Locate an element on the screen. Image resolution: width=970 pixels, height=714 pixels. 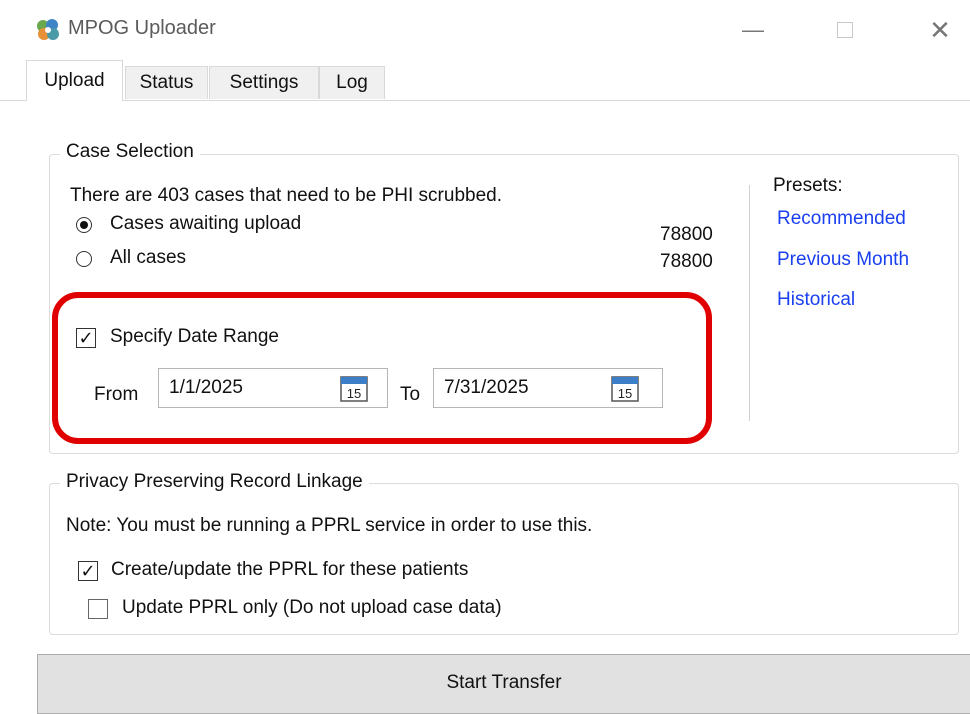
minimize-button: — is located at coordinates (753, 30).